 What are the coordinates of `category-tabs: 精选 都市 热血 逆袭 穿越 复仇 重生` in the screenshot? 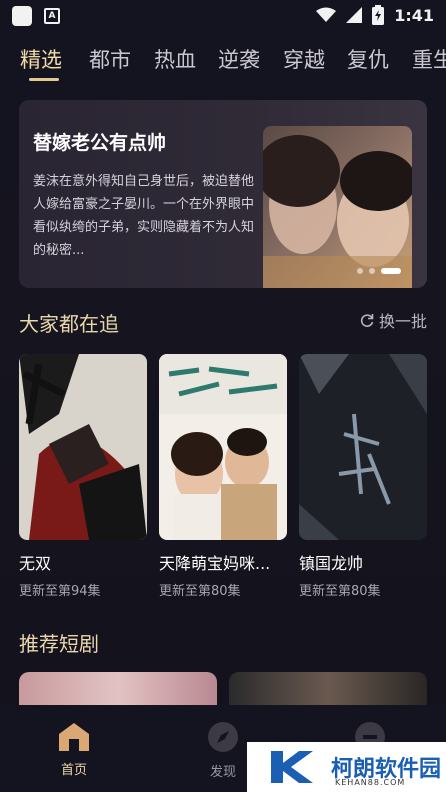 It's located at (223, 64).